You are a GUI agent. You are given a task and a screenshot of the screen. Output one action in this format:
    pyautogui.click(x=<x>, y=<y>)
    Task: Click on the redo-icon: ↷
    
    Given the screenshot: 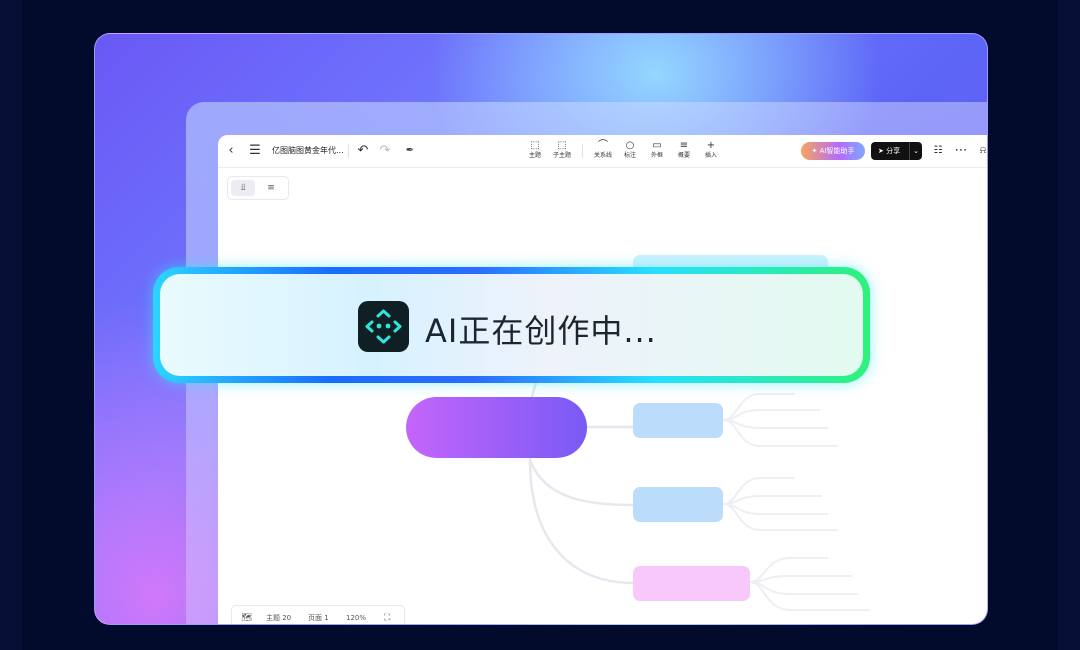 What is the action you would take?
    pyautogui.click(x=385, y=151)
    